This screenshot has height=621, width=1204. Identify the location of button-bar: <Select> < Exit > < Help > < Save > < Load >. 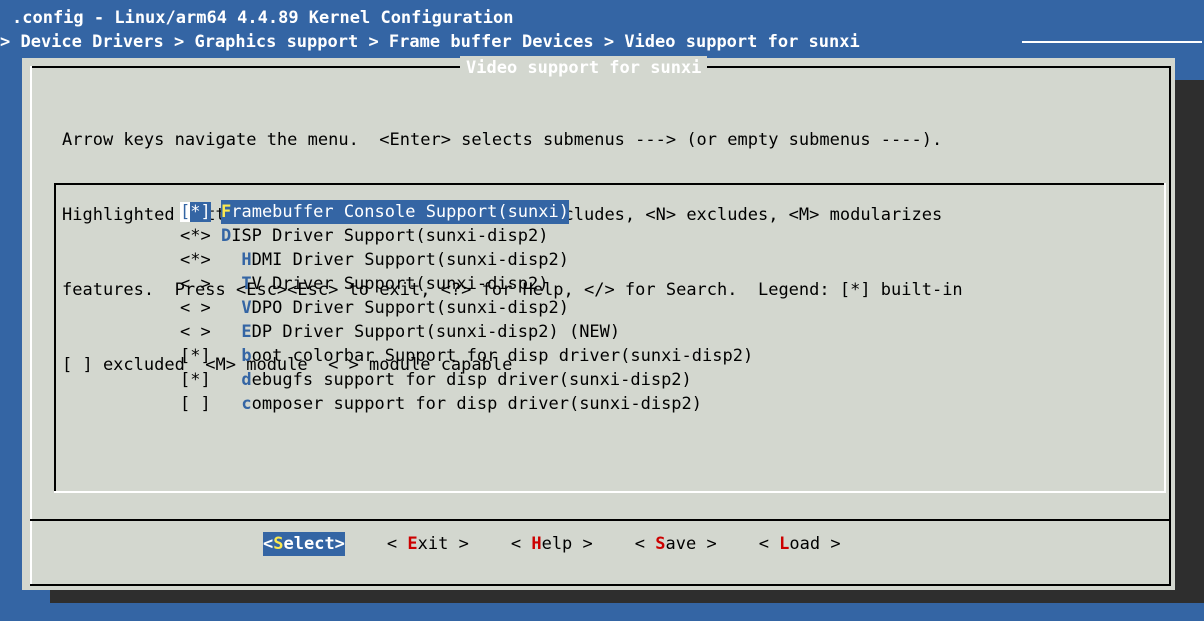
(573, 544).